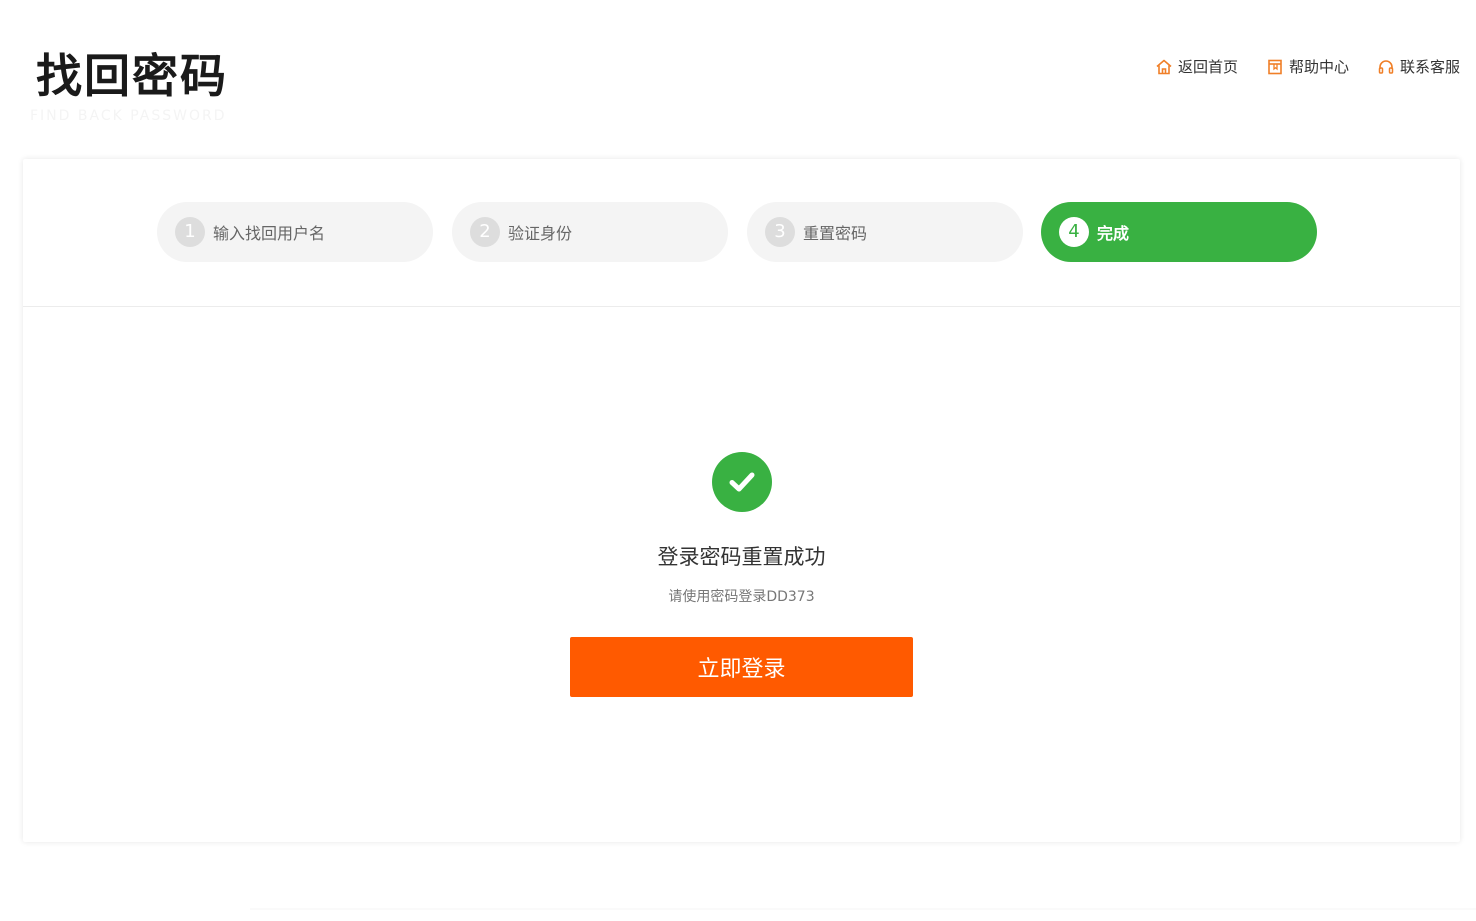 Image resolution: width=1476 pixels, height=921 pixels. What do you see at coordinates (780, 232) in the screenshot?
I see `step-number: 3` at bounding box center [780, 232].